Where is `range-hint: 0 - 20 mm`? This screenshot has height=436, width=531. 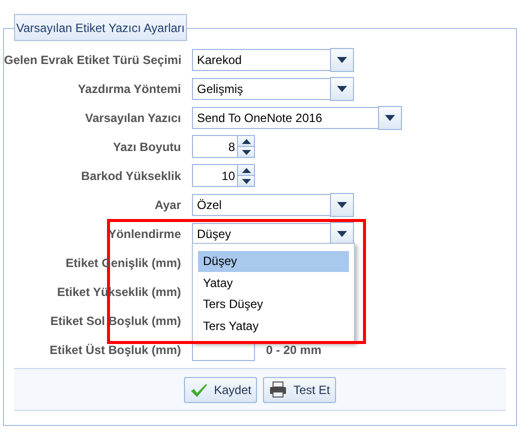 range-hint: 0 - 20 mm is located at coordinates (294, 350).